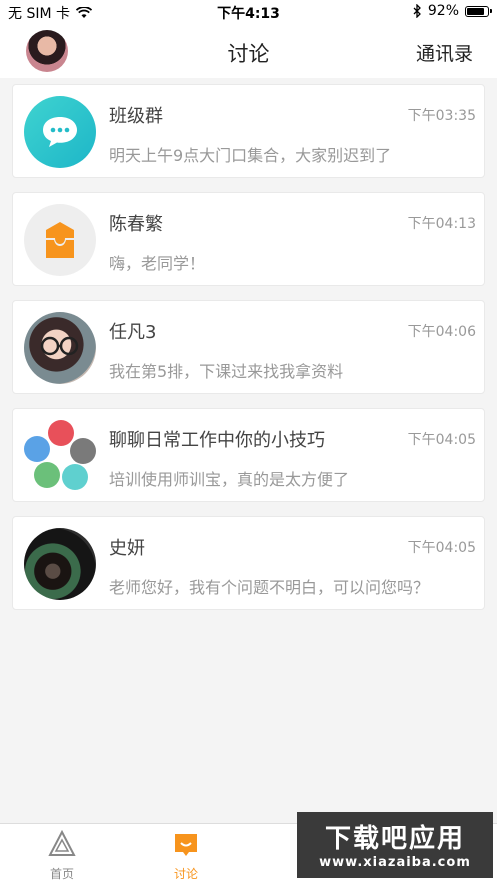  I want to click on conversation-preview: 我在第5排，下课过来找我拿资料, so click(226, 371).